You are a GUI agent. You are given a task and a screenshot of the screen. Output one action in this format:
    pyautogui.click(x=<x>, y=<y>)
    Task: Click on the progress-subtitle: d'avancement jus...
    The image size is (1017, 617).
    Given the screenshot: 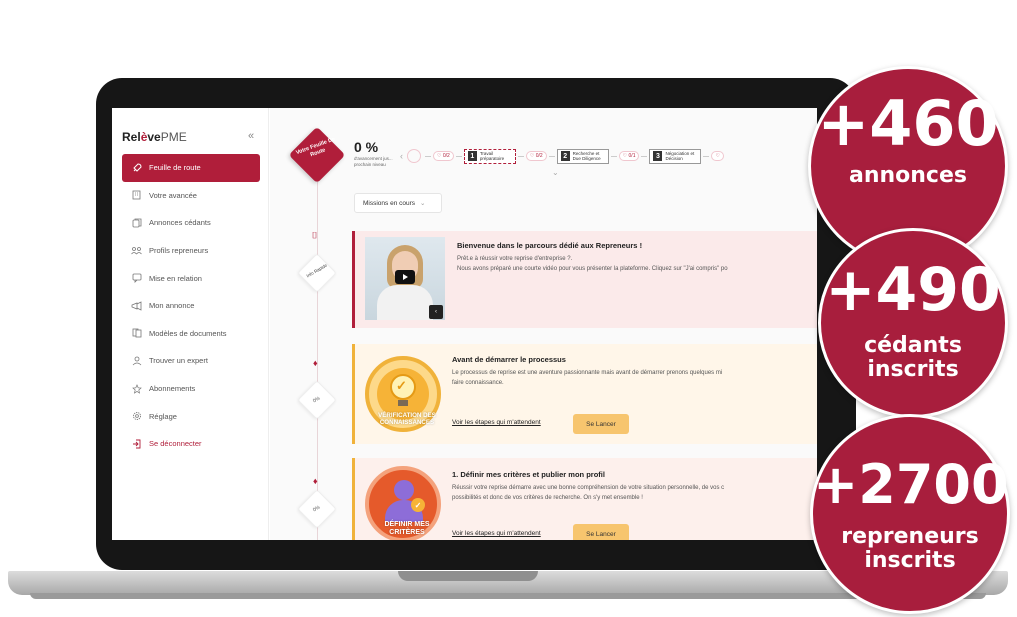 What is the action you would take?
    pyautogui.click(x=373, y=158)
    